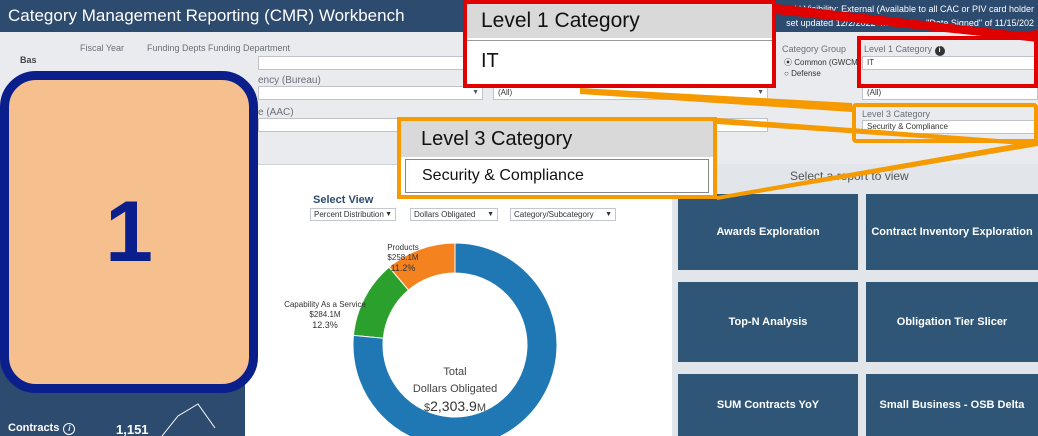 This screenshot has height=436, width=1038. I want to click on level3-connector-upper, so click(716, 100).